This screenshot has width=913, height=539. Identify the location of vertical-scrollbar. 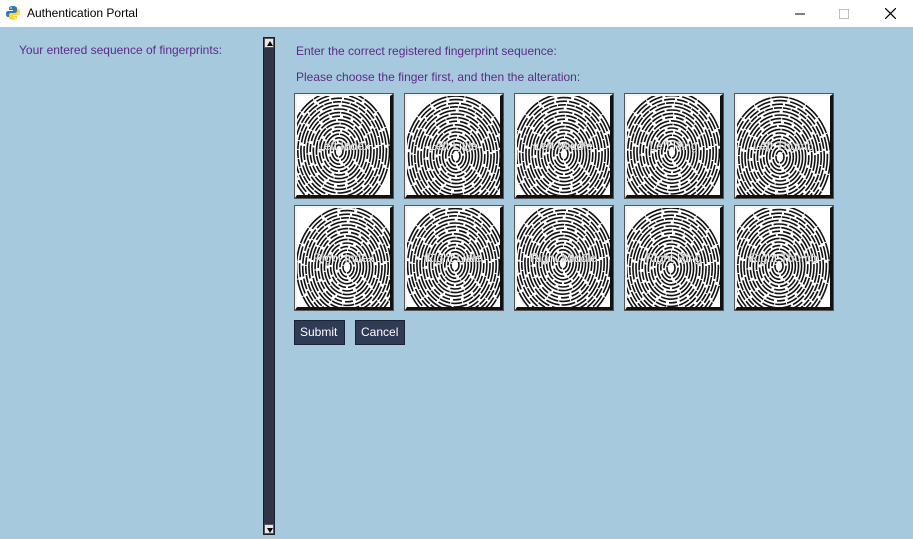
(269, 286).